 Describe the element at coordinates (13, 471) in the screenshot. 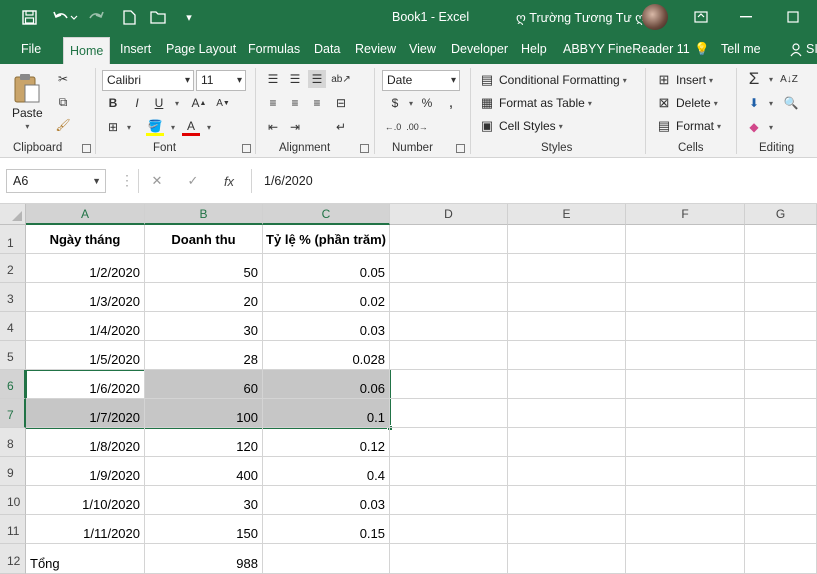

I see `row-header-9: 9` at that location.